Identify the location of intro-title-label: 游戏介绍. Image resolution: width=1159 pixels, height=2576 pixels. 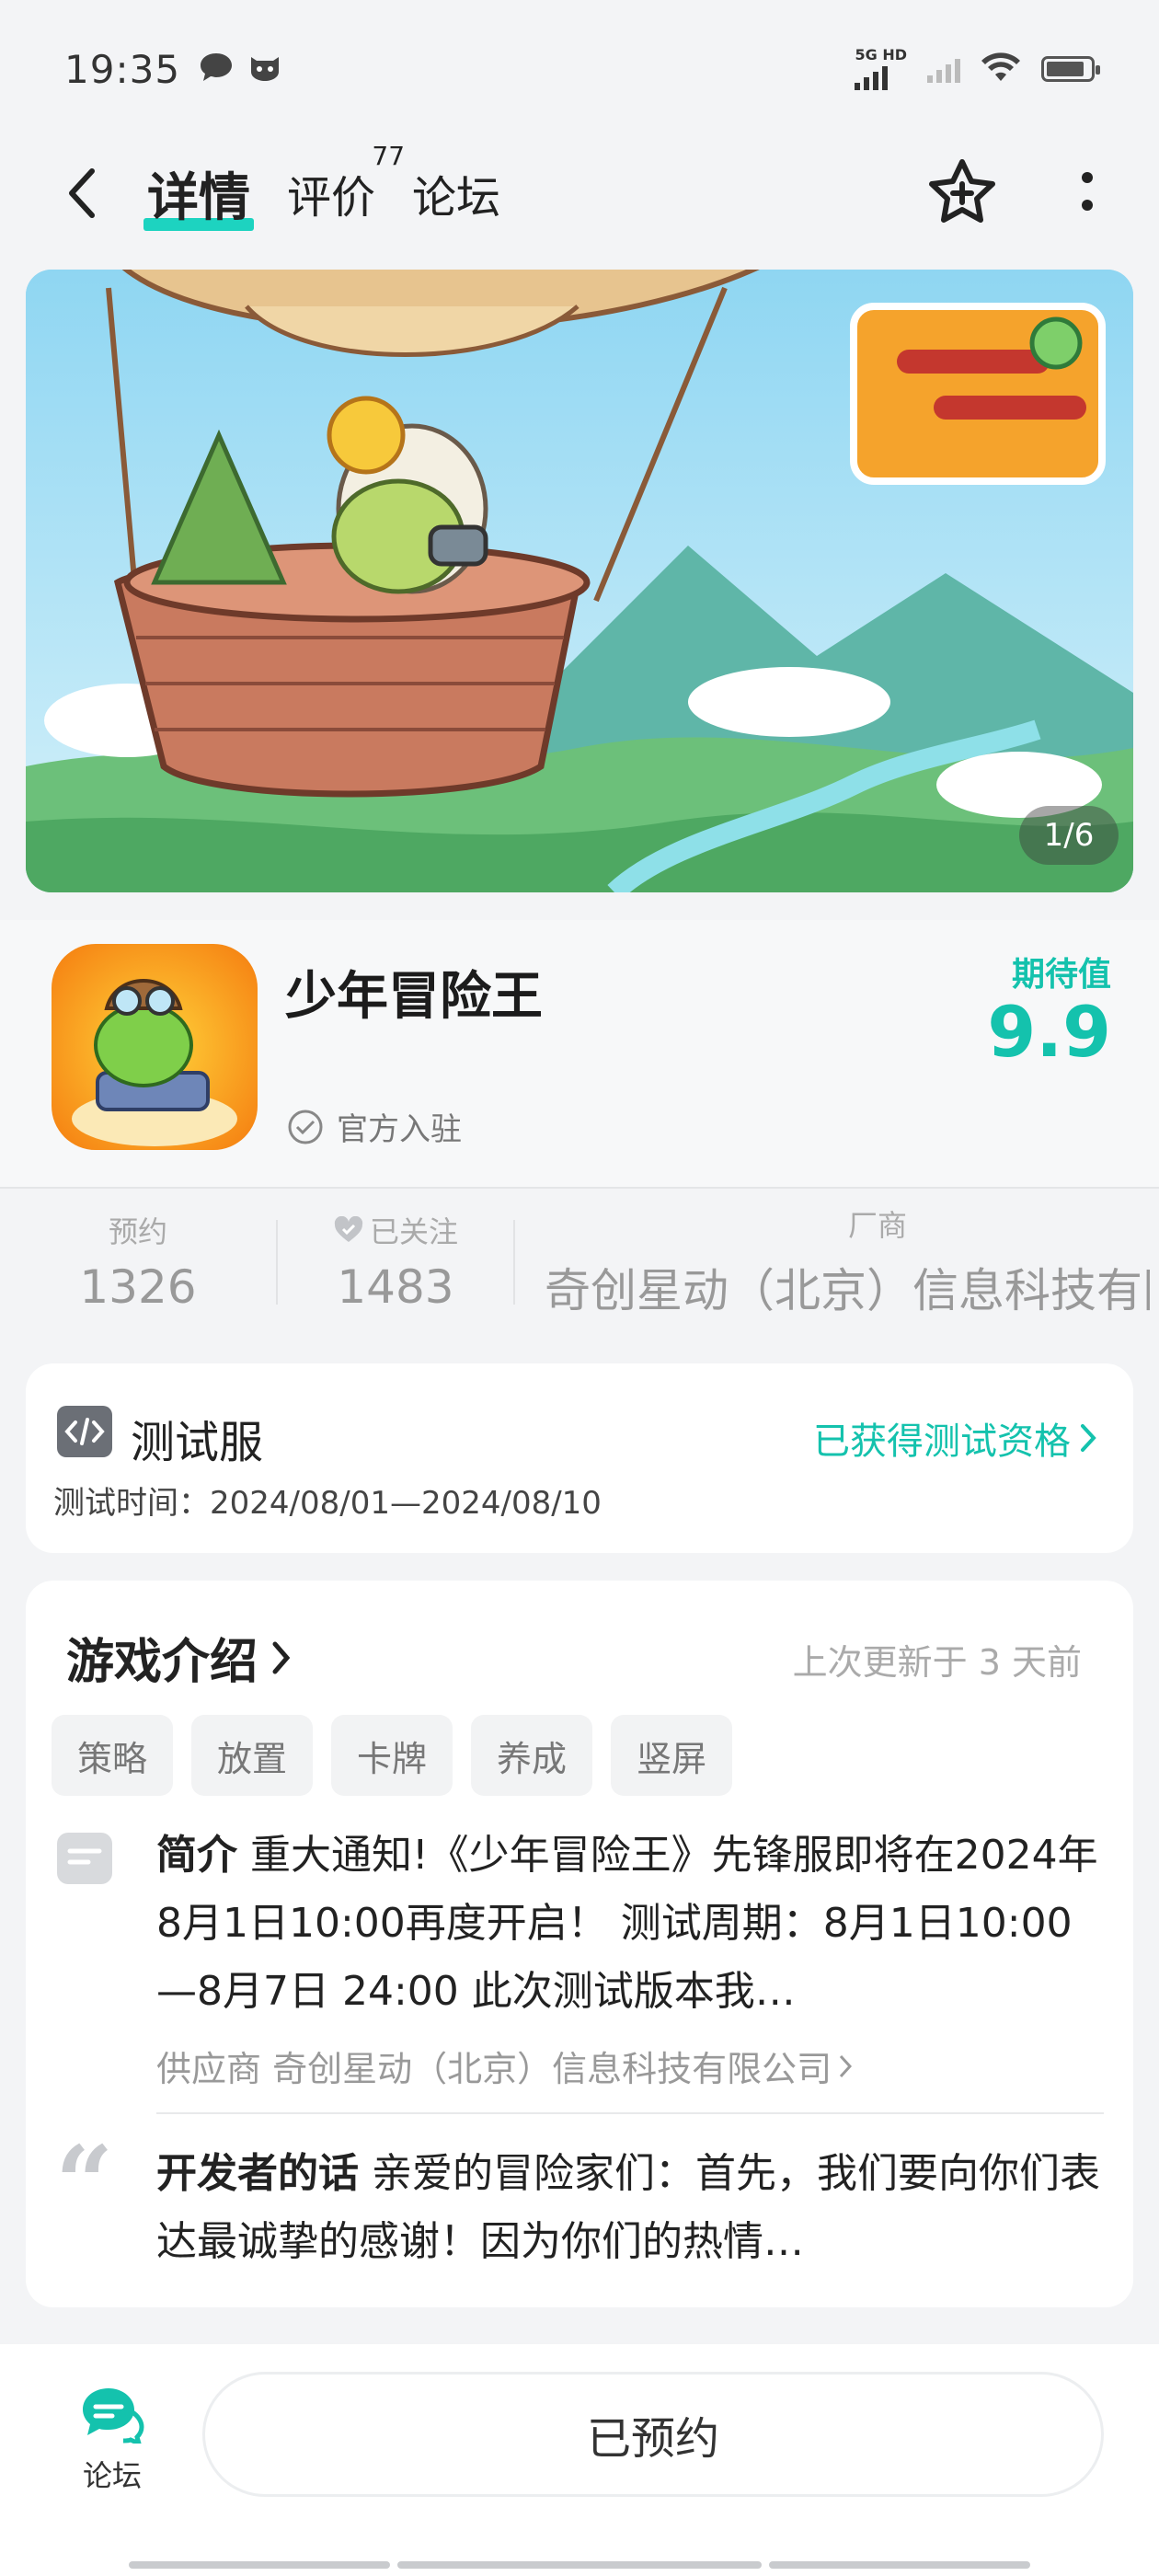
(162, 1662).